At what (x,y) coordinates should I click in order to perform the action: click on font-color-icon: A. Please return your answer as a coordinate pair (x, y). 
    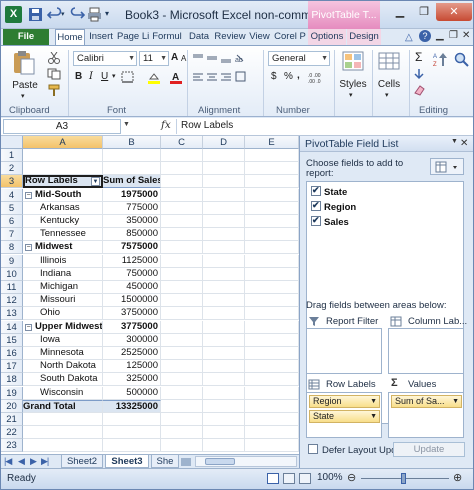
    Looking at the image, I should click on (176, 77).